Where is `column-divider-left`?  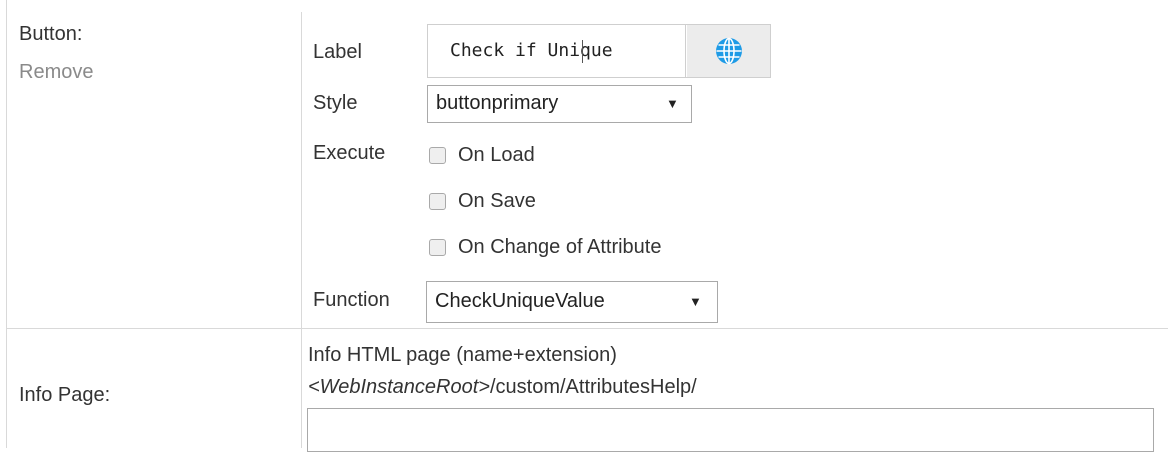
column-divider-left is located at coordinates (6, 224).